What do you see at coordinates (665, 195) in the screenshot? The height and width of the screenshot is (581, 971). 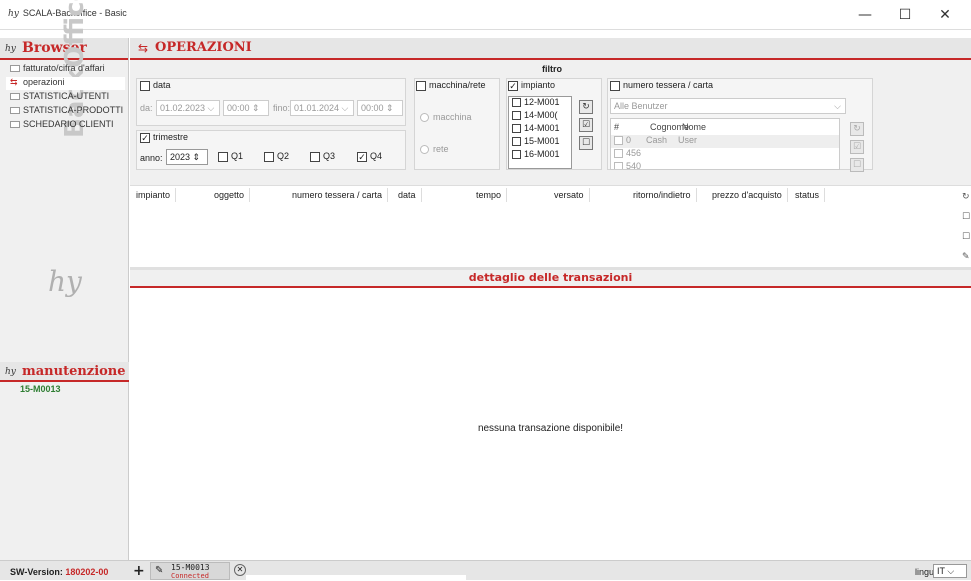 I see `col-ritorno: ritorno/indietro` at bounding box center [665, 195].